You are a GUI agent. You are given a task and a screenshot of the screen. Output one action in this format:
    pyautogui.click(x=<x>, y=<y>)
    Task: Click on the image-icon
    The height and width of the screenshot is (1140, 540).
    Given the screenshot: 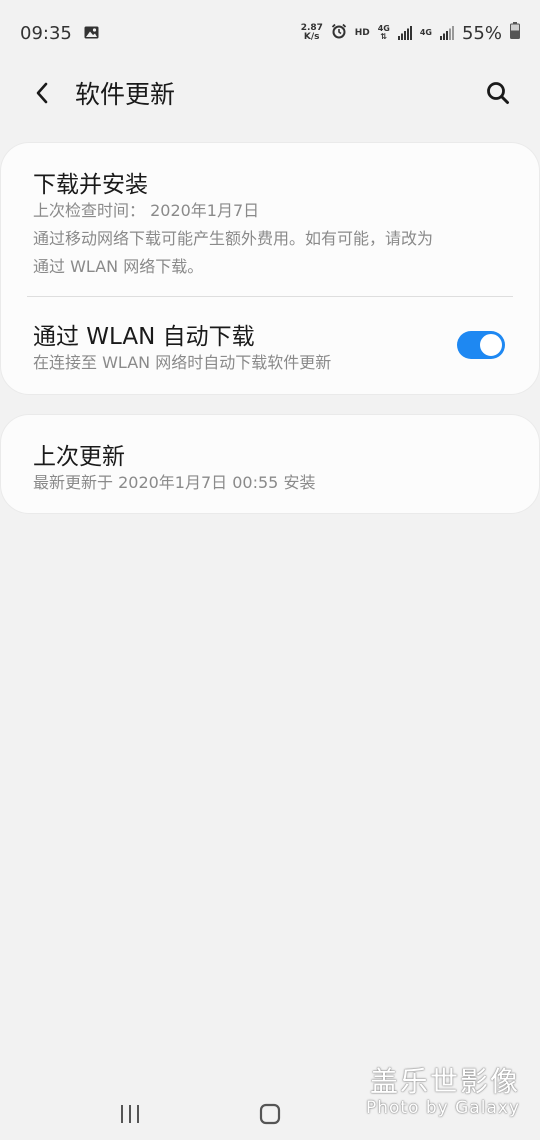 What is the action you would take?
    pyautogui.click(x=91, y=33)
    